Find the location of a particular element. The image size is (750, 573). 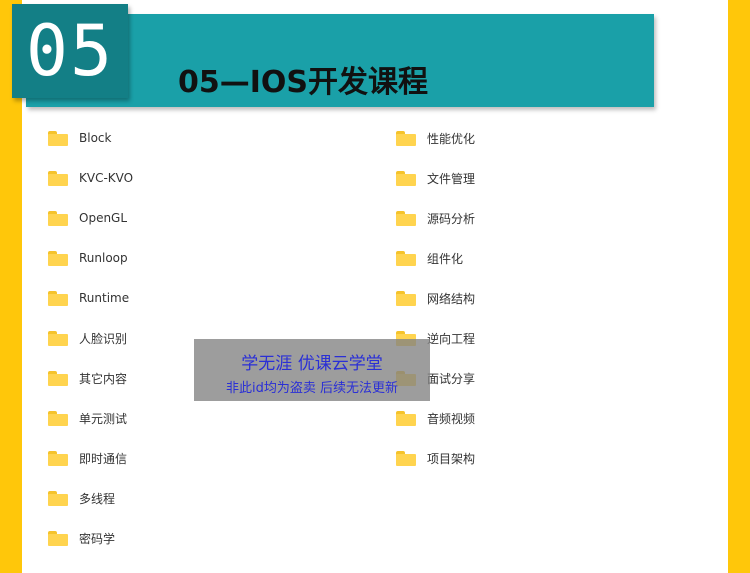

folder-label: 即时通信 is located at coordinates (103, 458).